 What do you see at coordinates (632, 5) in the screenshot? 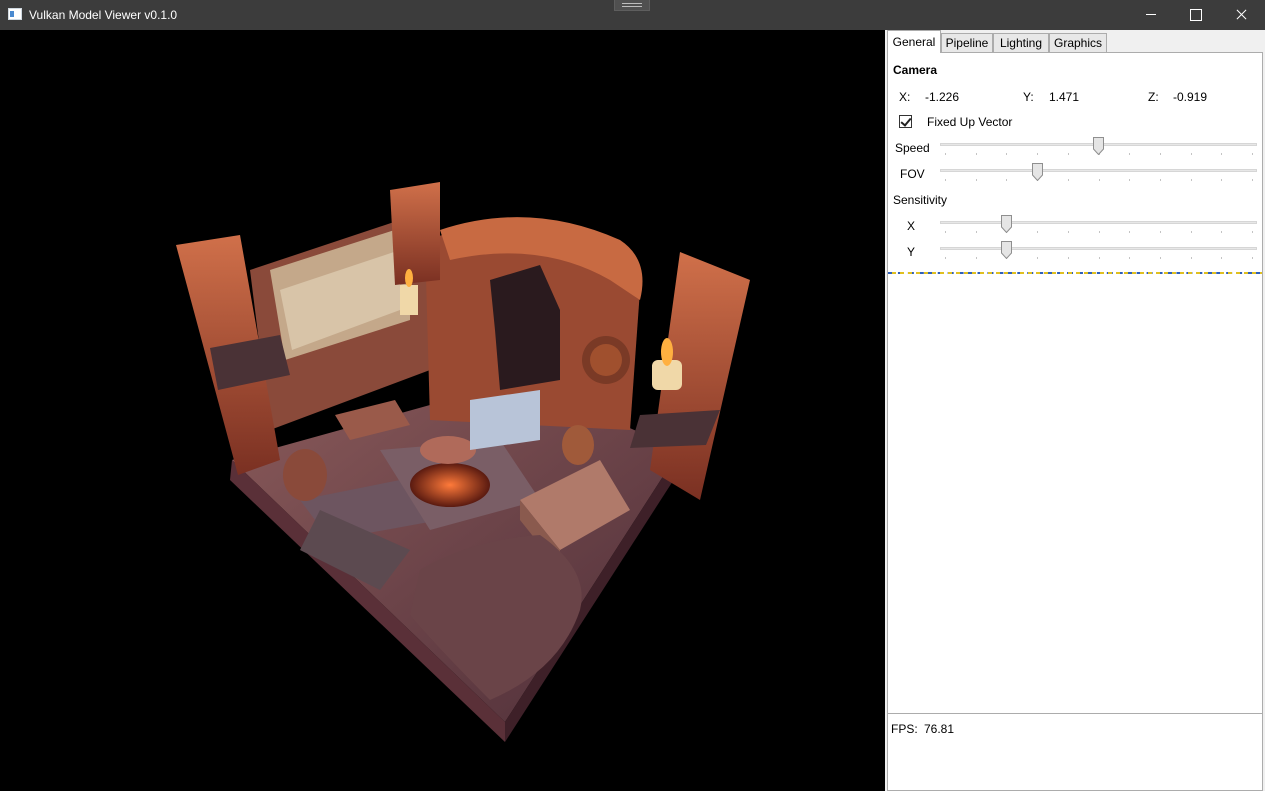
I see `drag-handle-icon` at bounding box center [632, 5].